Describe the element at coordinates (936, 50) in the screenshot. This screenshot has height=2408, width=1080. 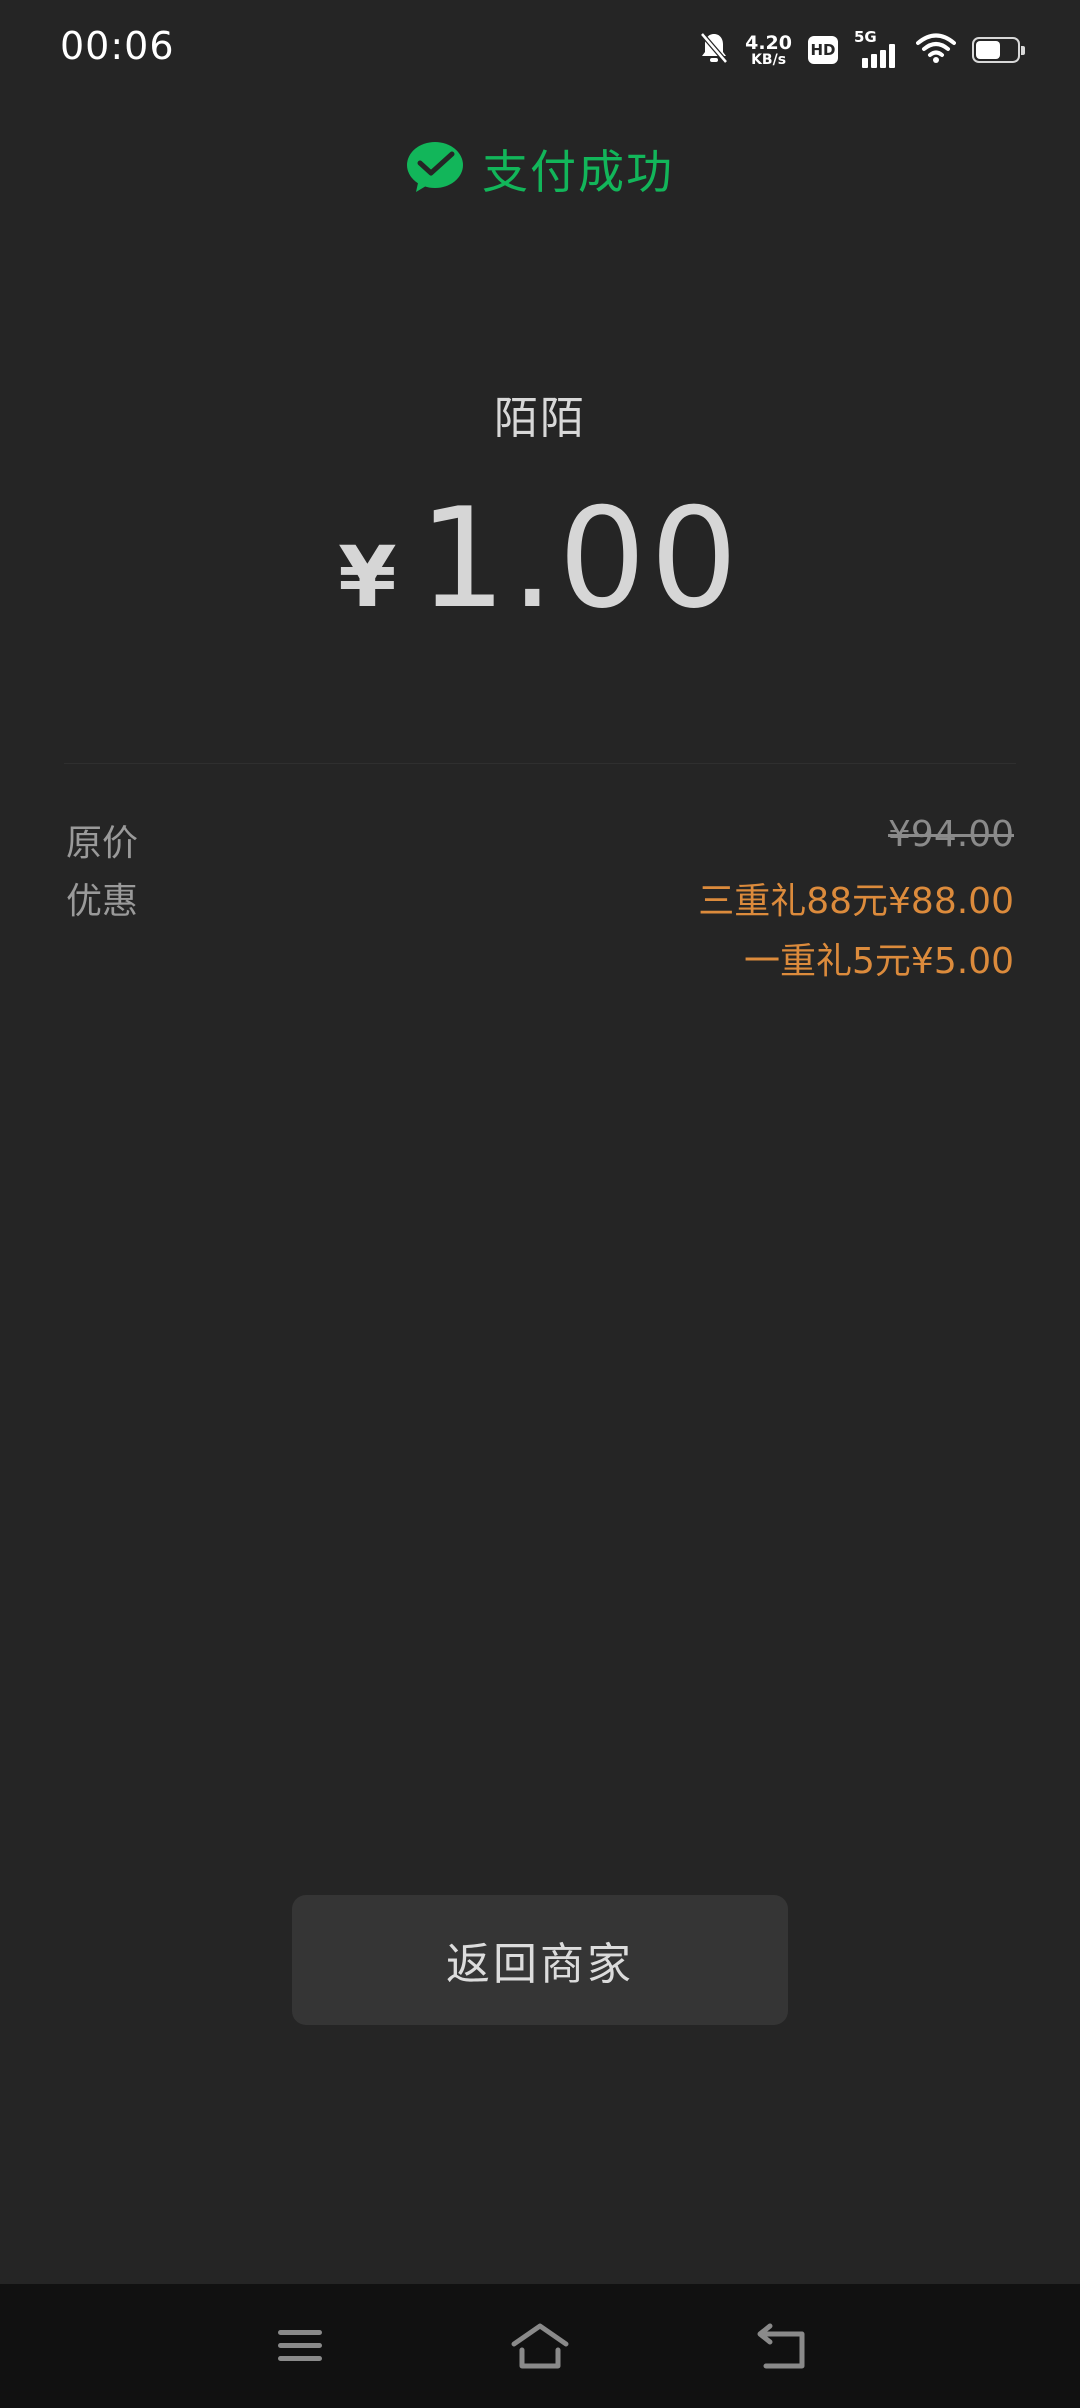
I see `wifi-icon` at that location.